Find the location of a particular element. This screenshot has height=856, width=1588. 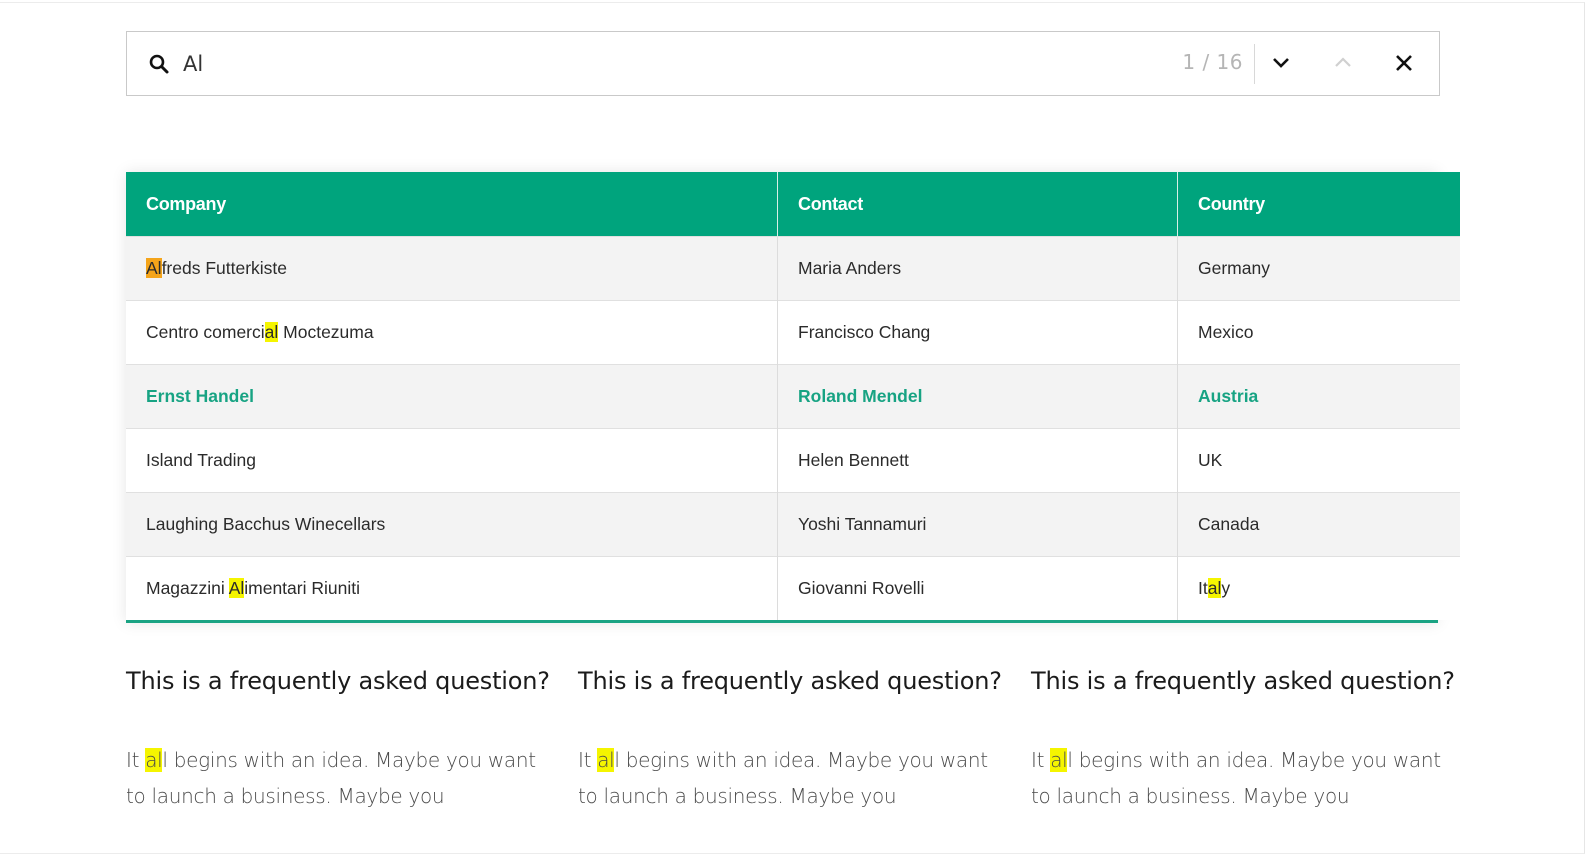

table-header-row: Company Contact Country is located at coordinates (793, 204).